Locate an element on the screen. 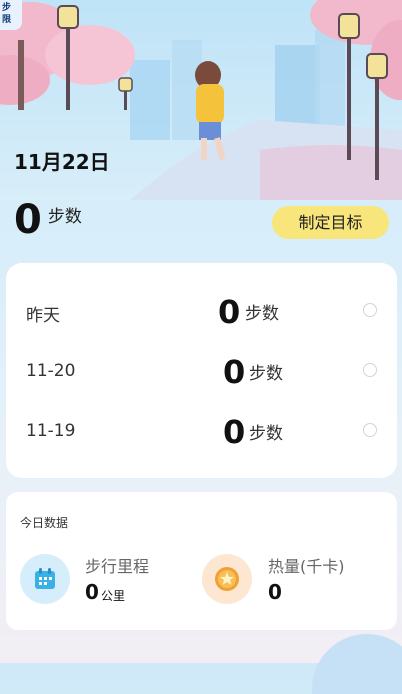 The width and height of the screenshot is (402, 694). promo-badge: 步 限 is located at coordinates (11, 15).